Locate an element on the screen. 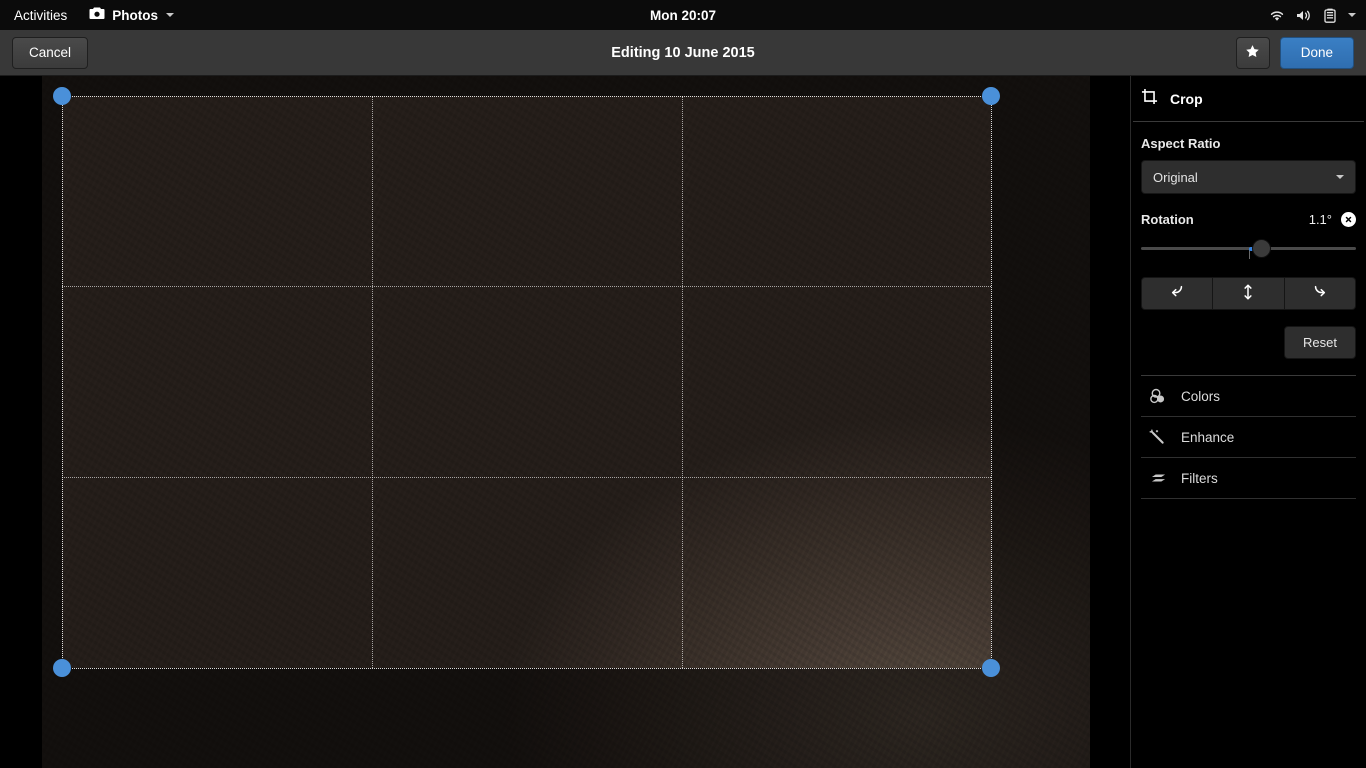 The image size is (1366, 768). favorite-button is located at coordinates (1252, 52).